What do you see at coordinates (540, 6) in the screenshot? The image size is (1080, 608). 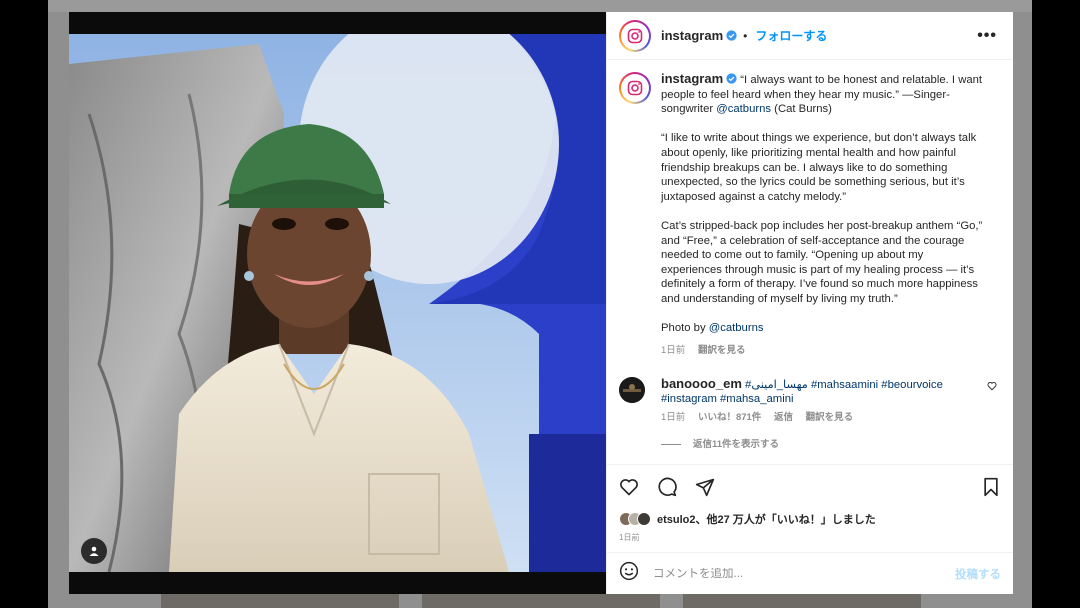 I see `backdrop-topbar` at bounding box center [540, 6].